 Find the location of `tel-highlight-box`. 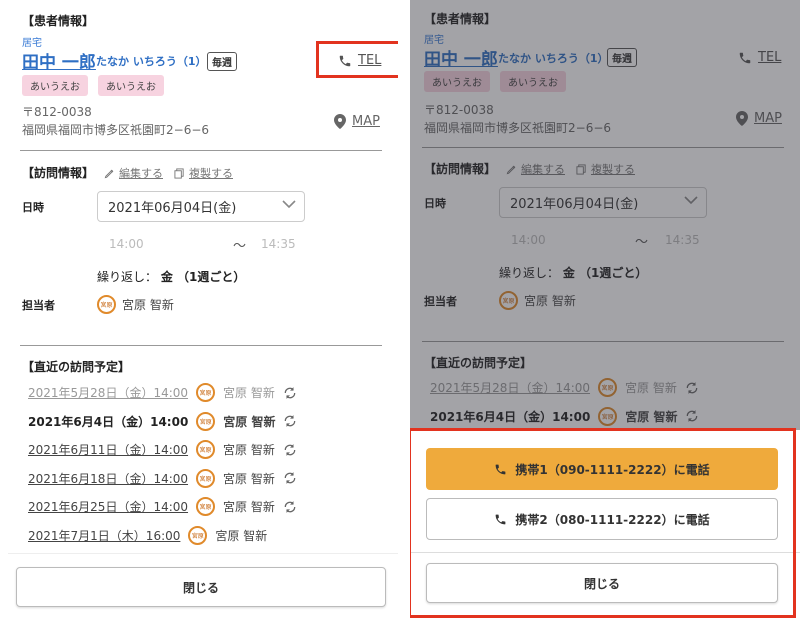

tel-highlight-box is located at coordinates (357, 59).